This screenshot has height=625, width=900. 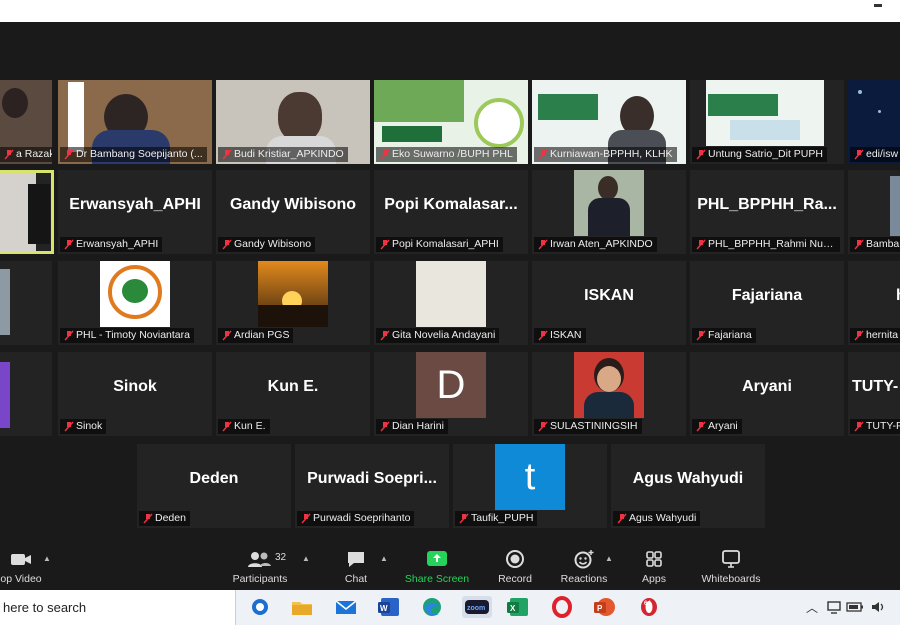 What do you see at coordinates (600, 608) in the screenshot?
I see `svg-text: P` at bounding box center [600, 608].